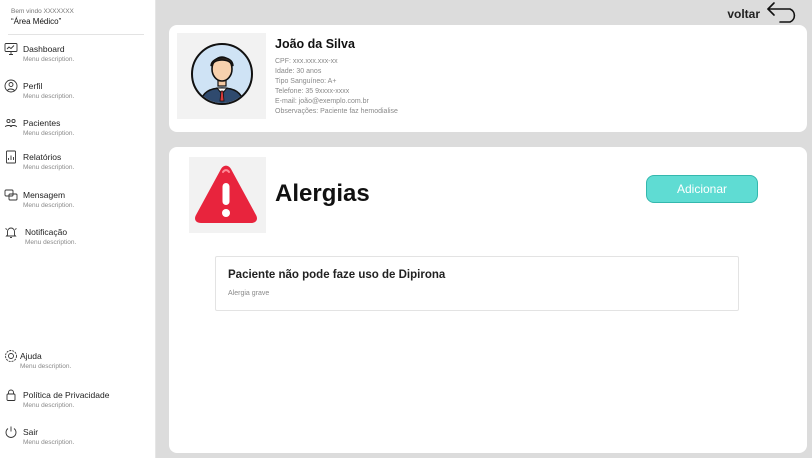 The width and height of the screenshot is (812, 458). What do you see at coordinates (44, 49) in the screenshot?
I see `sidebar-item-label: Dashboard` at bounding box center [44, 49].